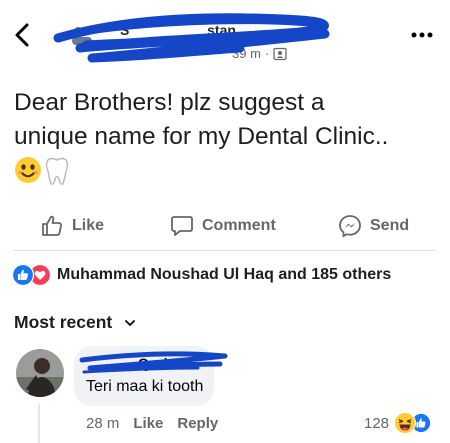  I want to click on group-members-icon, so click(82, 36).